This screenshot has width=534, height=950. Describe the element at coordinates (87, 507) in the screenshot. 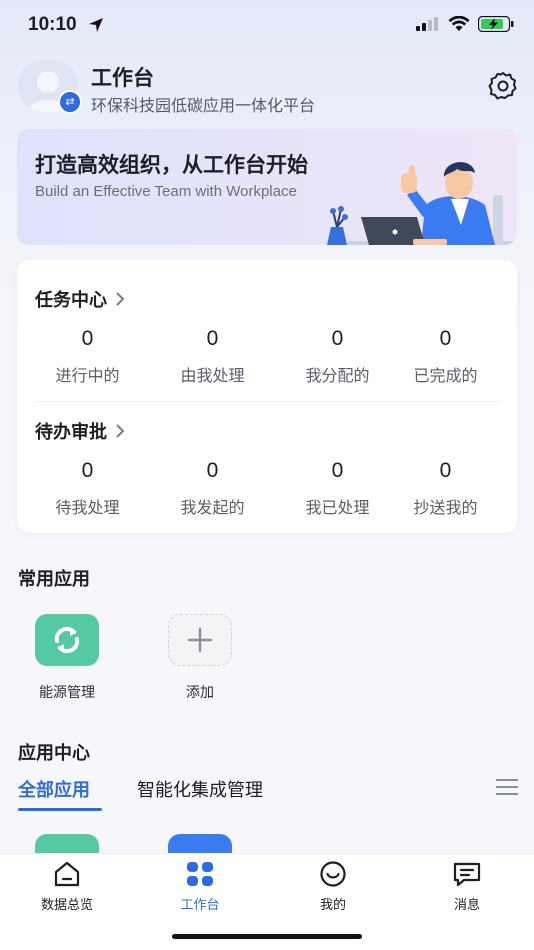

I see `stat-label: 待我处理` at that location.